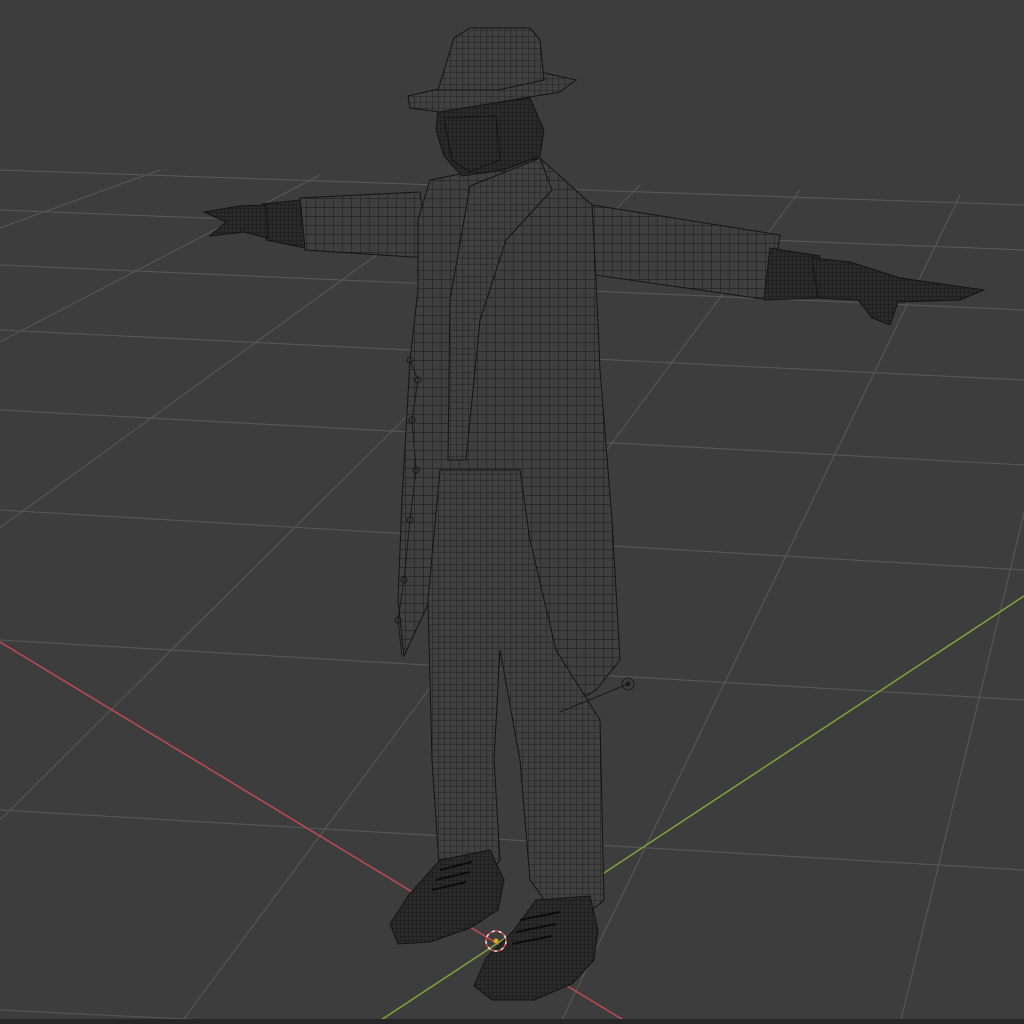  What do you see at coordinates (235, 221) in the screenshot?
I see `left-hand` at bounding box center [235, 221].